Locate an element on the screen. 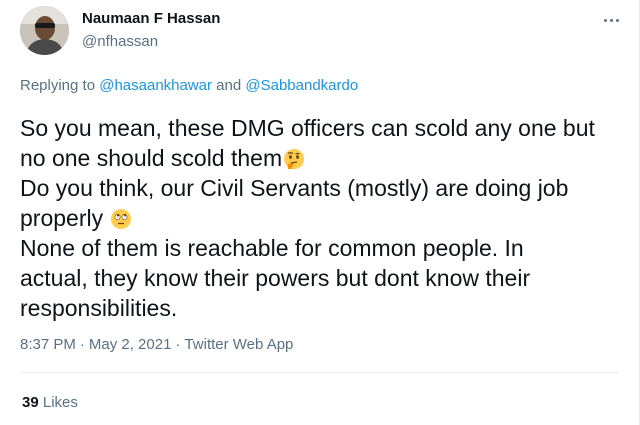 The height and width of the screenshot is (425, 640). tweet-line: no one should scold them is located at coordinates (151, 158).